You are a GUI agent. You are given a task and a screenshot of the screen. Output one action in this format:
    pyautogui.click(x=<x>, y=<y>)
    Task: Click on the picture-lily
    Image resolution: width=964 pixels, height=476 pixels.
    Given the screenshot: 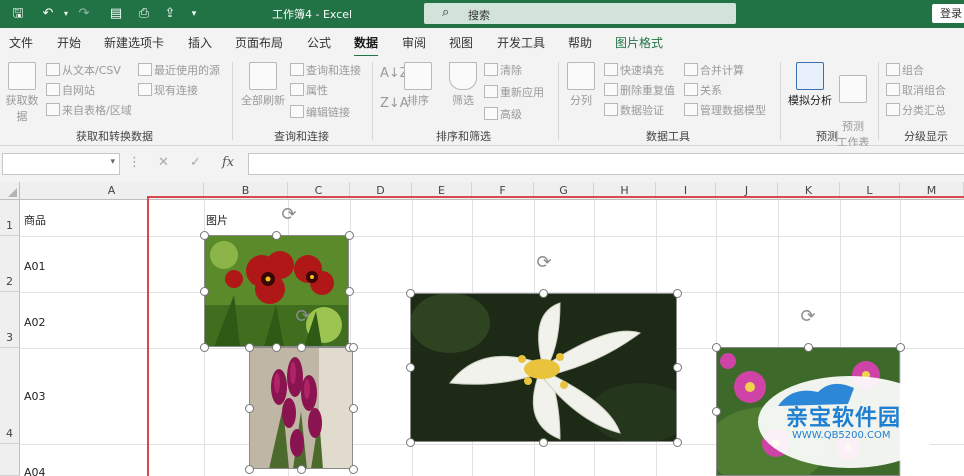 What is the action you would take?
    pyautogui.click(x=543, y=367)
    